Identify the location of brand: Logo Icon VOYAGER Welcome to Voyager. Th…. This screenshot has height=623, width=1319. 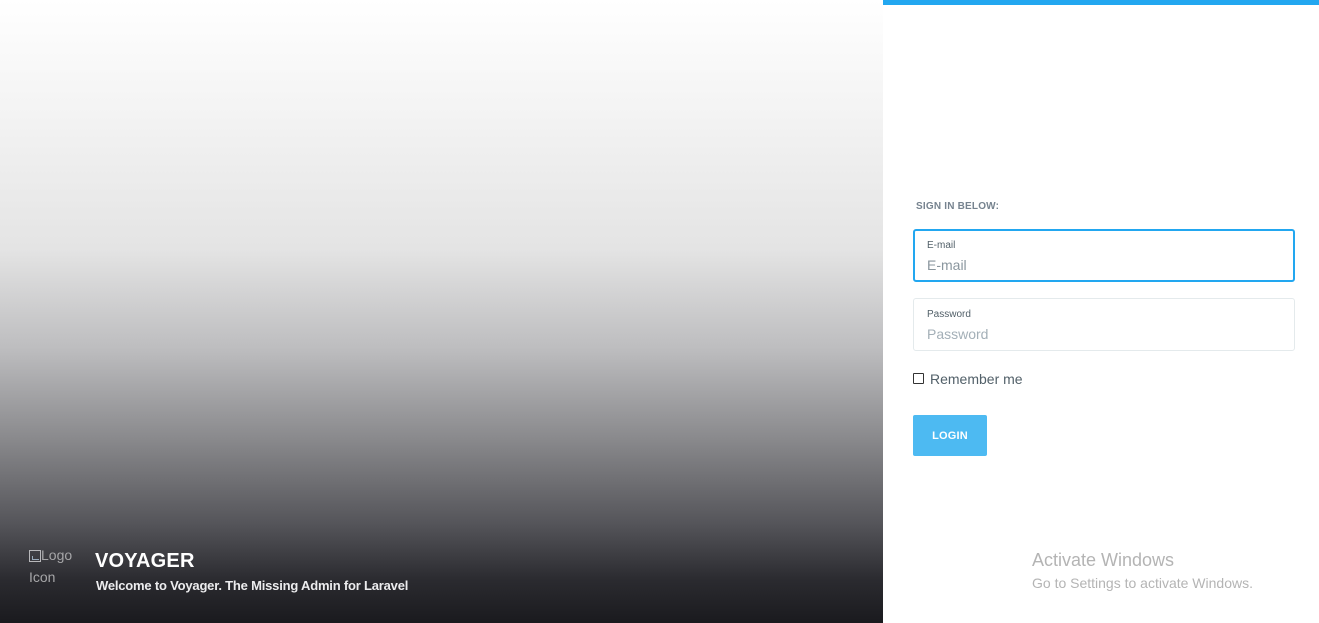
(449, 574).